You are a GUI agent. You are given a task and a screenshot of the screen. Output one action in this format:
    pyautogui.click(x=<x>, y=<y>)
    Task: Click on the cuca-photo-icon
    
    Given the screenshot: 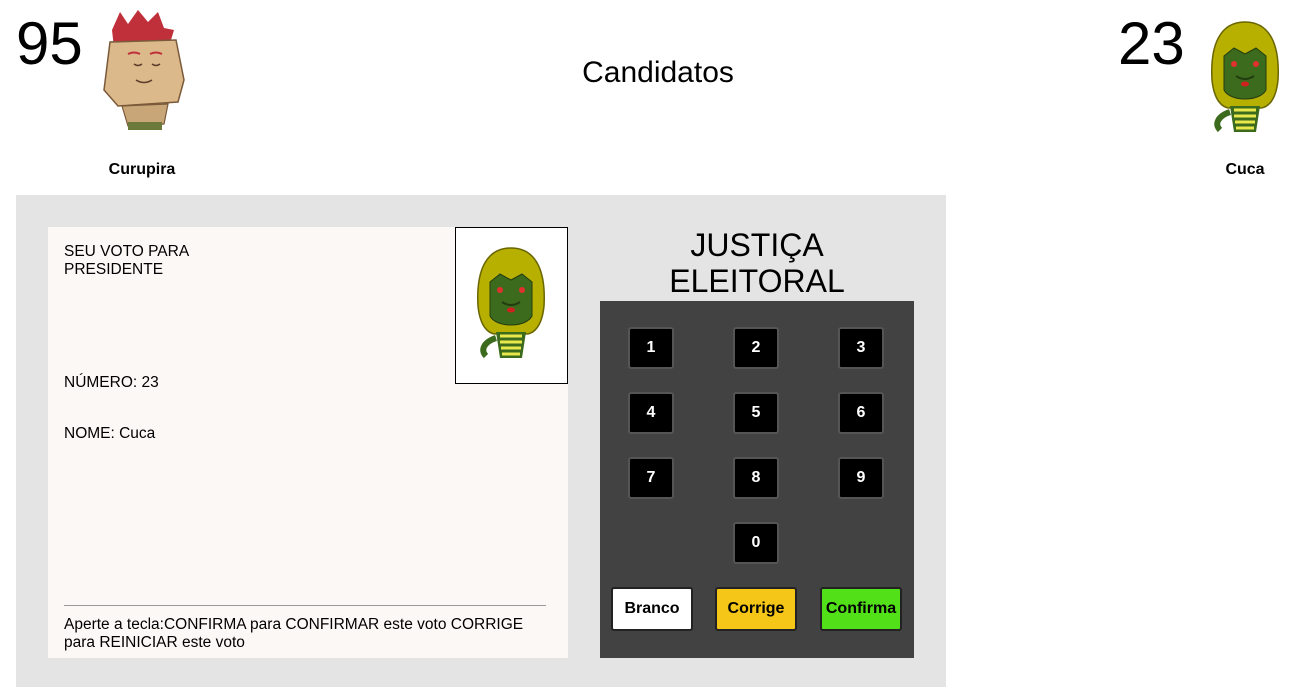 What is the action you would take?
    pyautogui.click(x=511, y=303)
    